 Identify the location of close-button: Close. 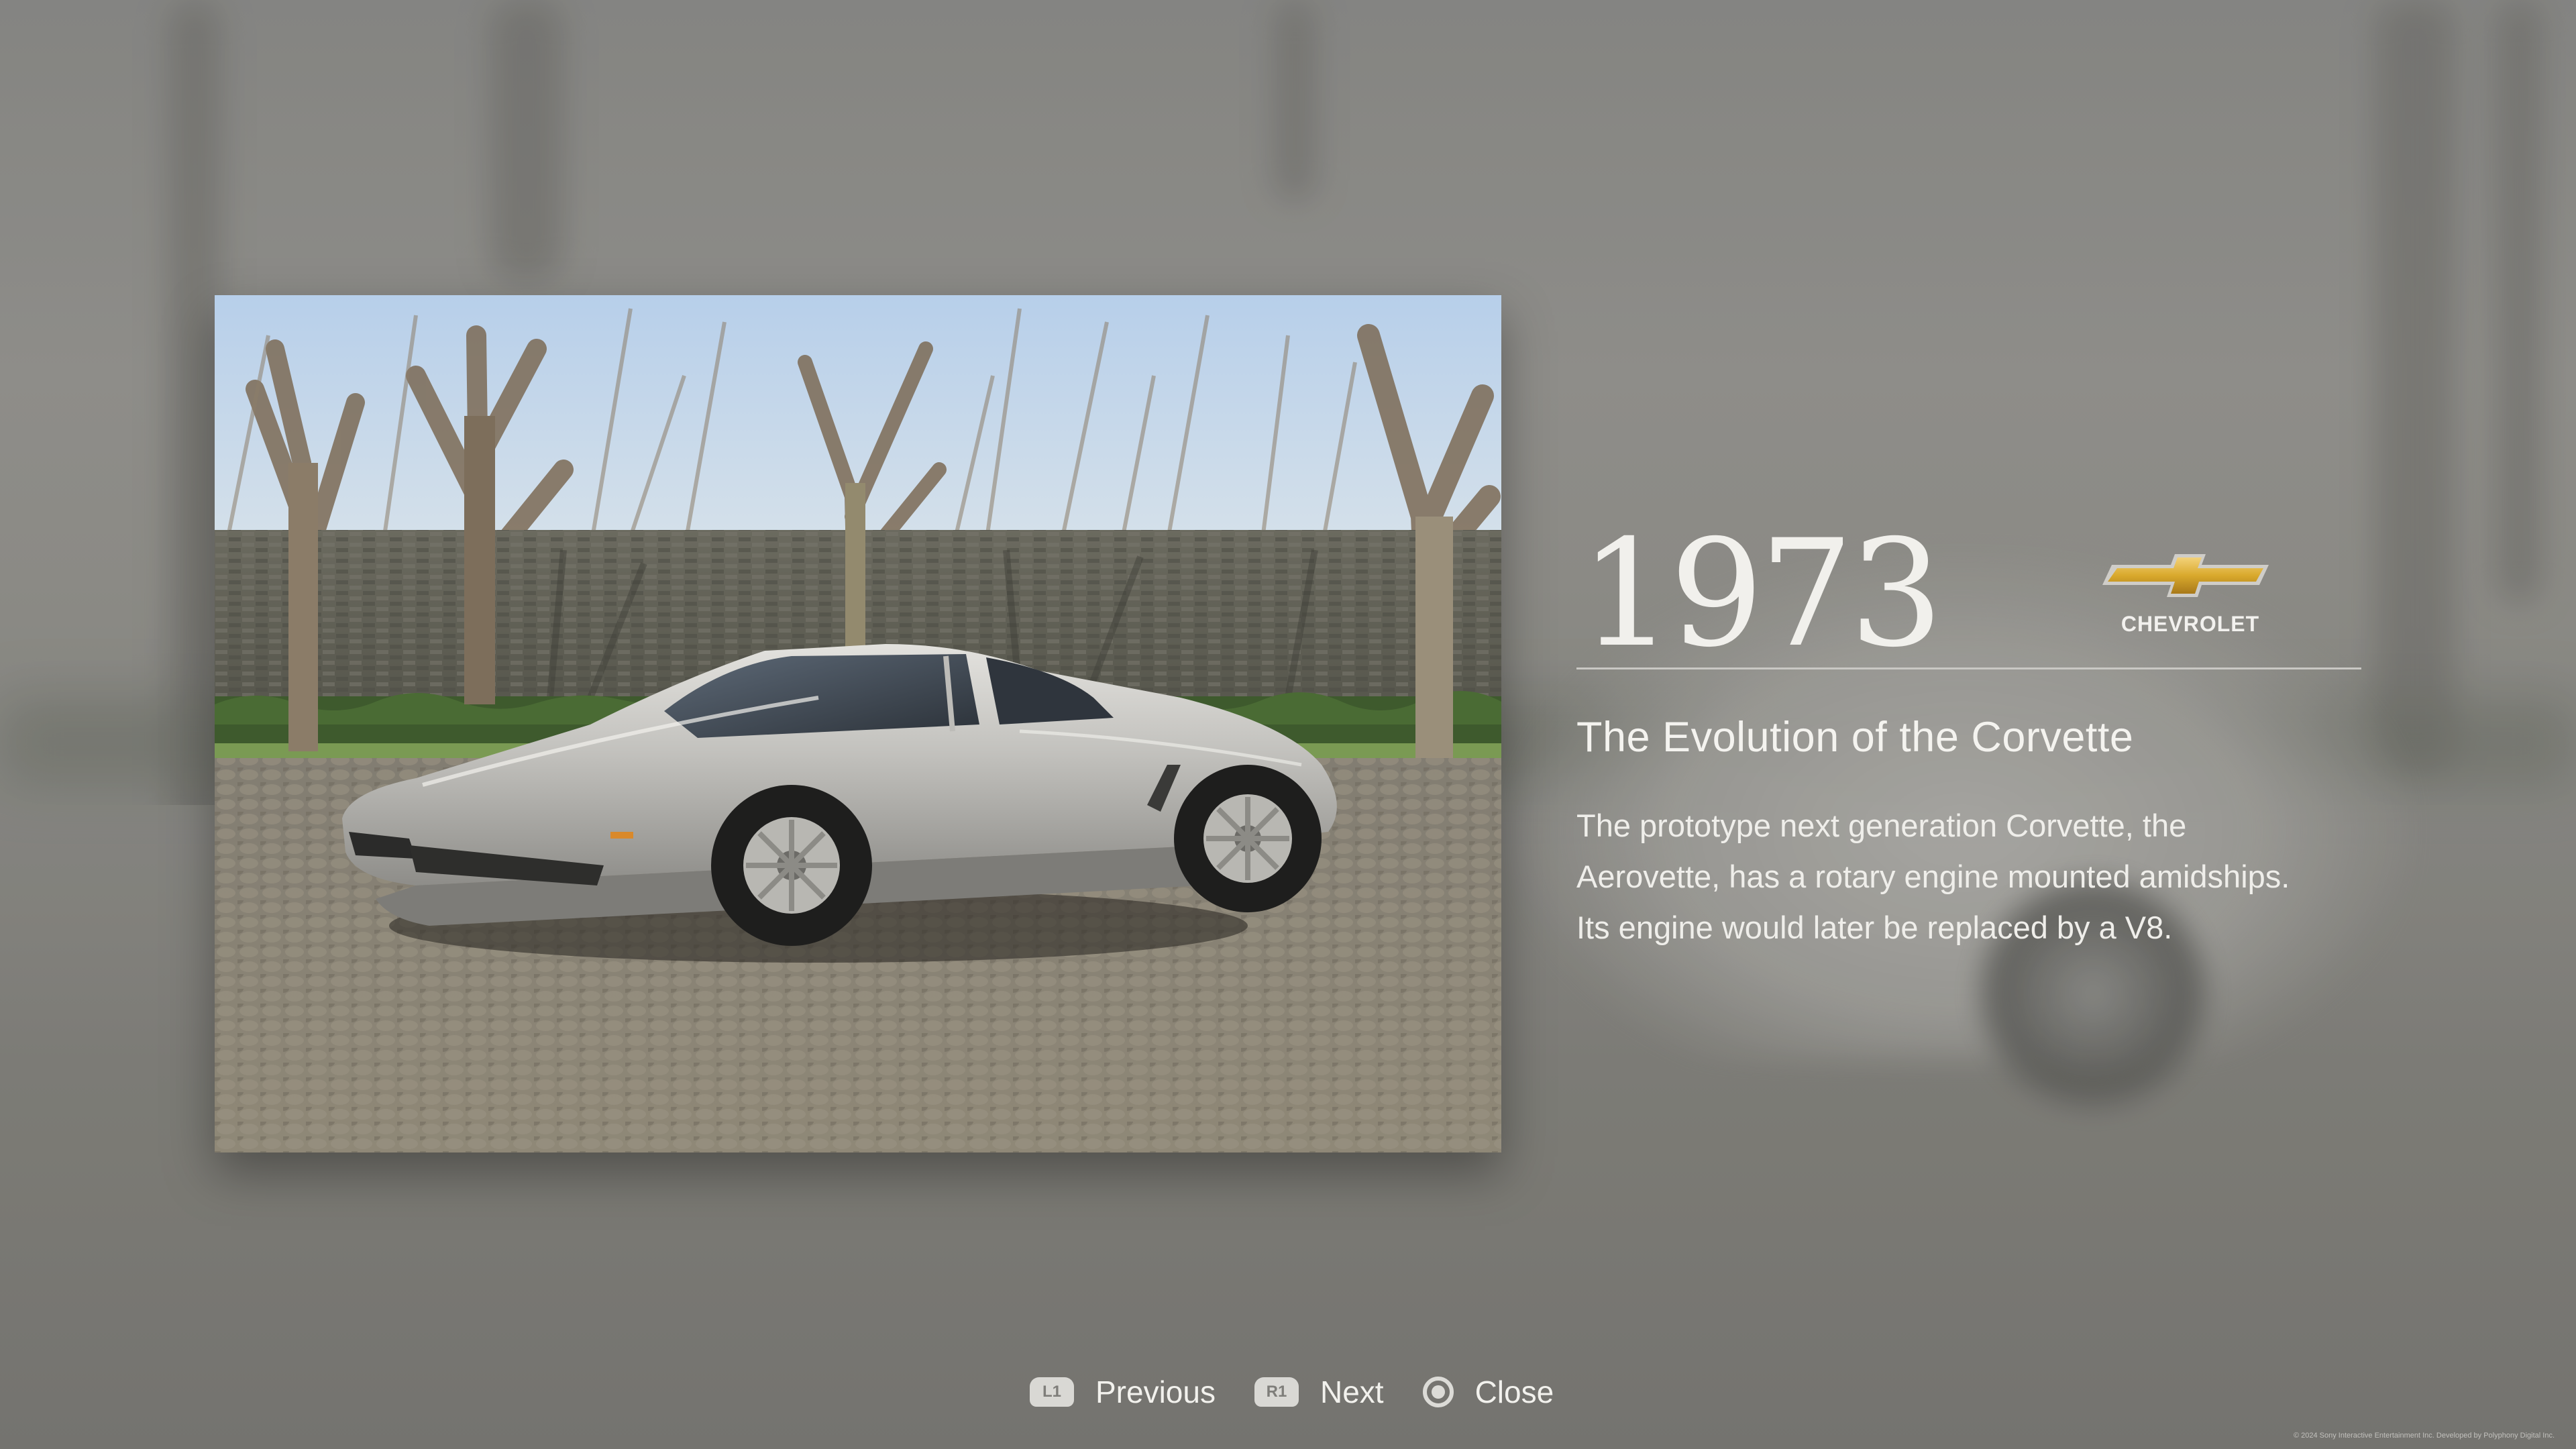
(1488, 1392).